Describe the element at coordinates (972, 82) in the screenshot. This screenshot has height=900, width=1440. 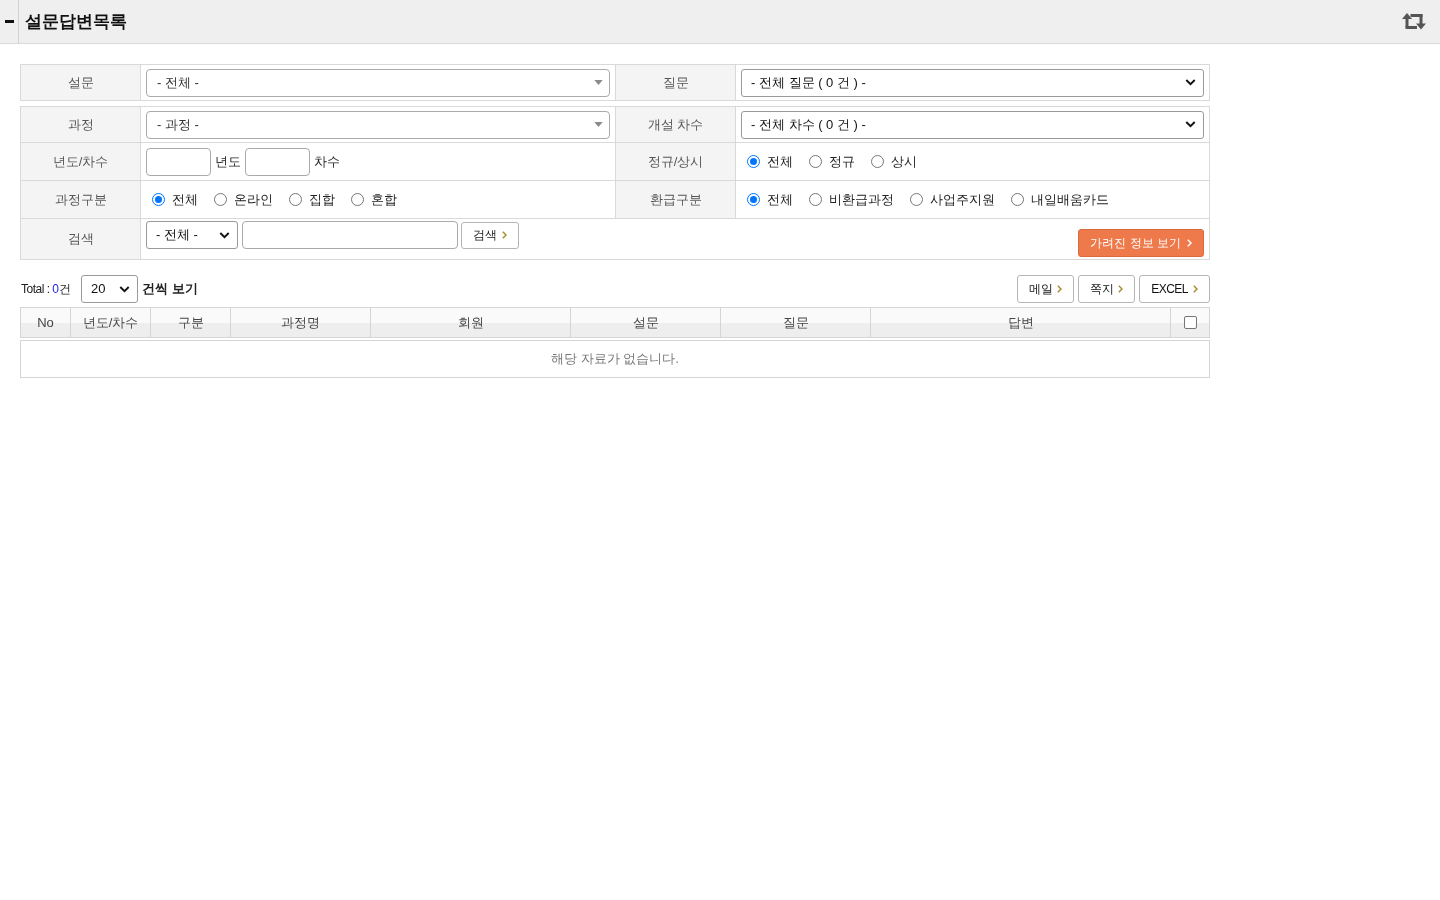
I see `question-select: - 전체 질문 ( 0 건 ) -` at that location.